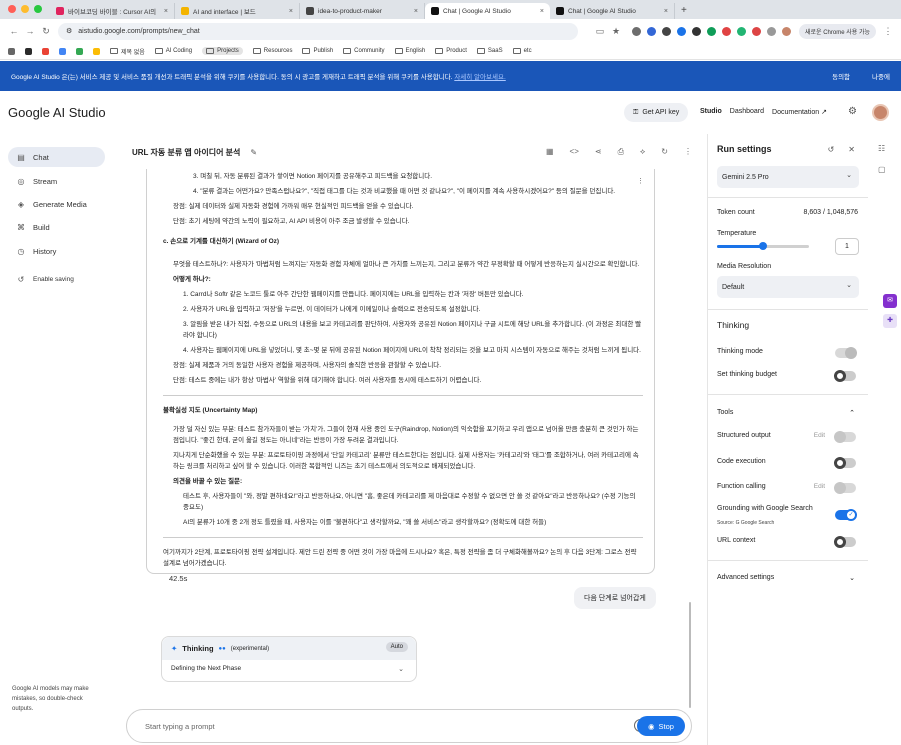 This screenshot has height=745, width=901. What do you see at coordinates (25, 9) in the screenshot?
I see `minimize-window-button` at bounding box center [25, 9].